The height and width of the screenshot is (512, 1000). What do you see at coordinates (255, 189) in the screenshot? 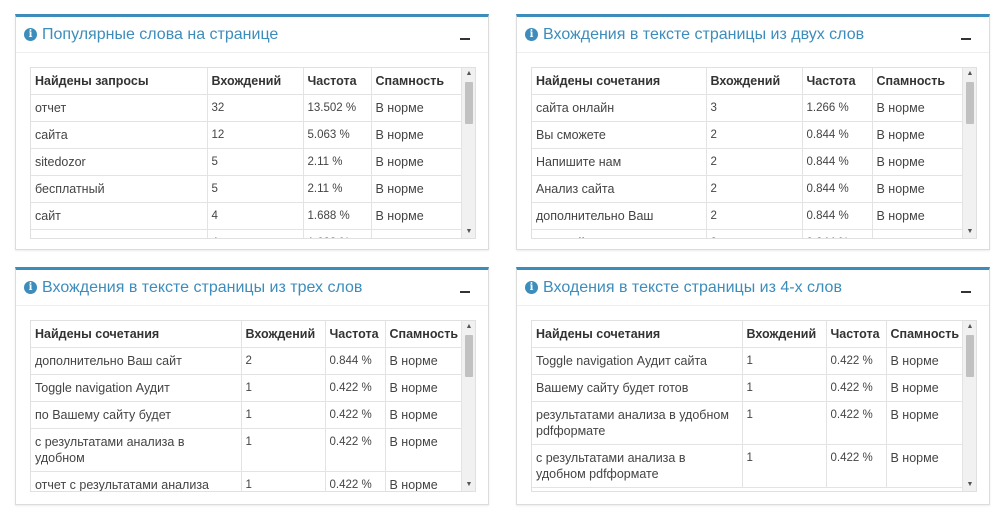
I see `cell-count: 5` at bounding box center [255, 189].